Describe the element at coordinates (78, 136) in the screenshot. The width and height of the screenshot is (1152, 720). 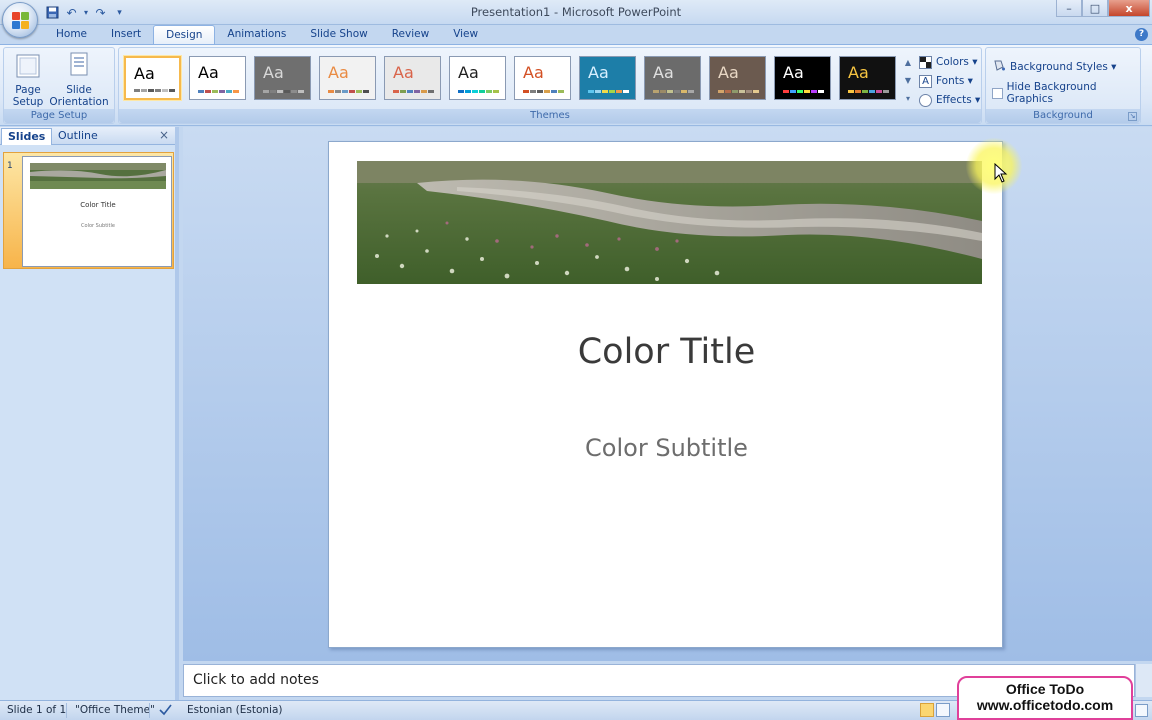
I see `tab-outline: Outline` at that location.